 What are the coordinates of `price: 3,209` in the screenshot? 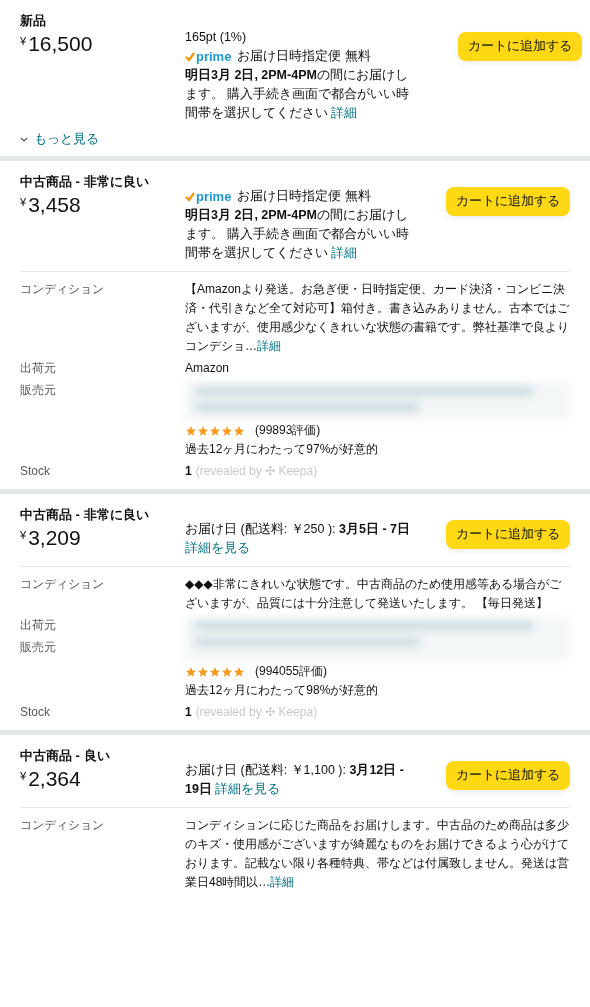 It's located at (54, 538).